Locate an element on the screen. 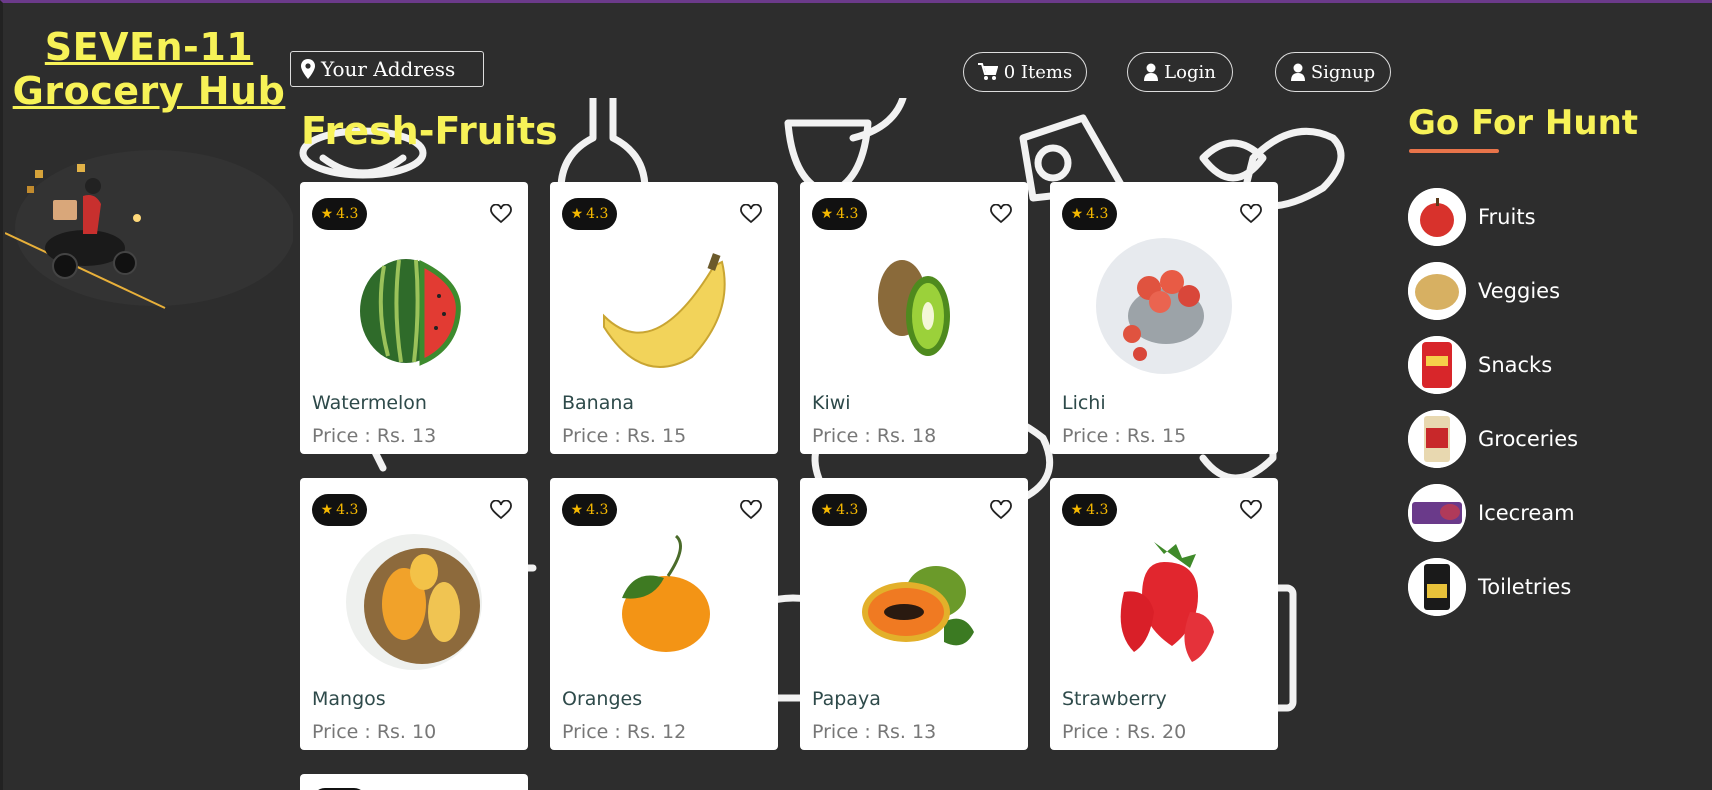 This screenshot has width=1712, height=790. product-price: Price : Rs. 12 is located at coordinates (624, 732).